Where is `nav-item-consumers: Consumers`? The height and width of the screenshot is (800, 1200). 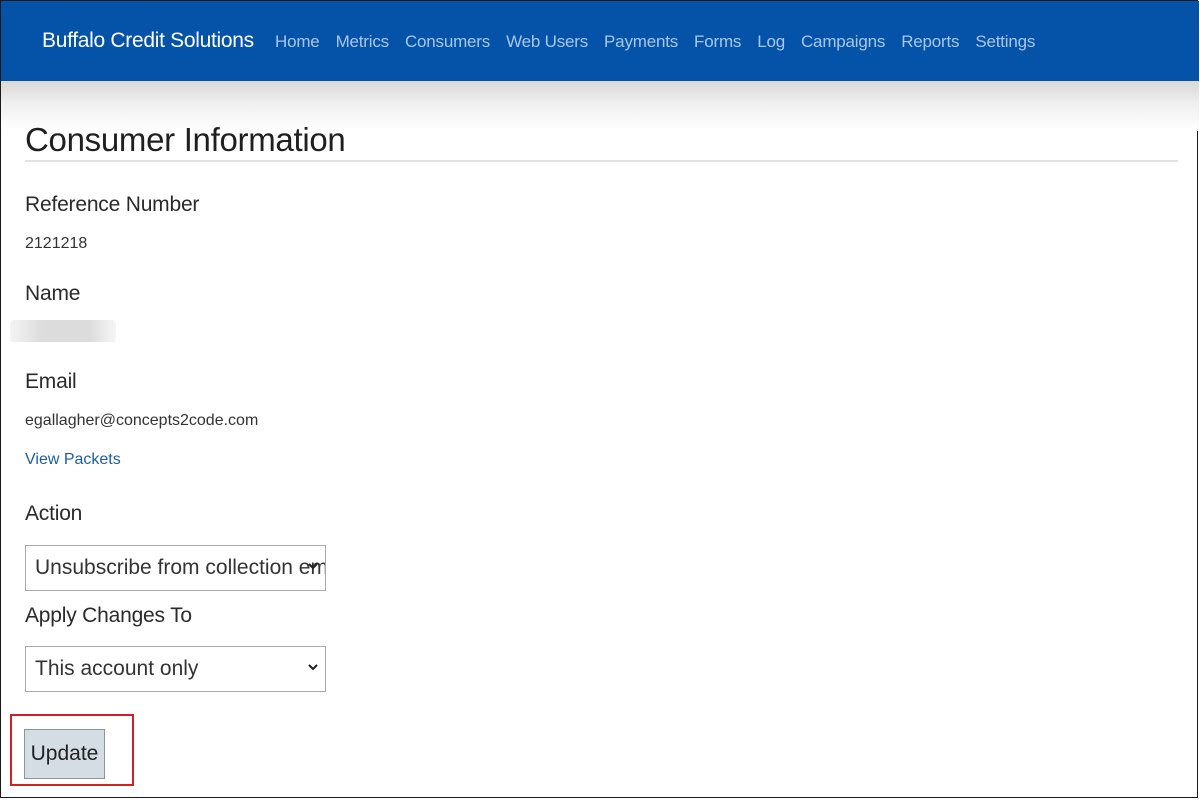 nav-item-consumers: Consumers is located at coordinates (447, 42).